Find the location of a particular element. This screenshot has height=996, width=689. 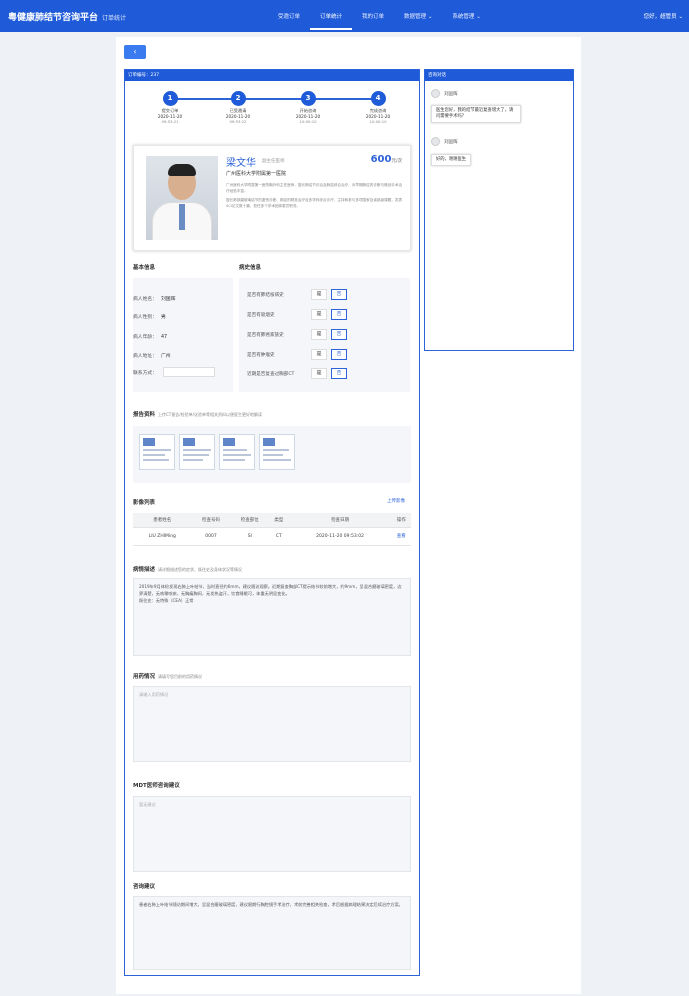

price-value: 600 is located at coordinates (381, 159).